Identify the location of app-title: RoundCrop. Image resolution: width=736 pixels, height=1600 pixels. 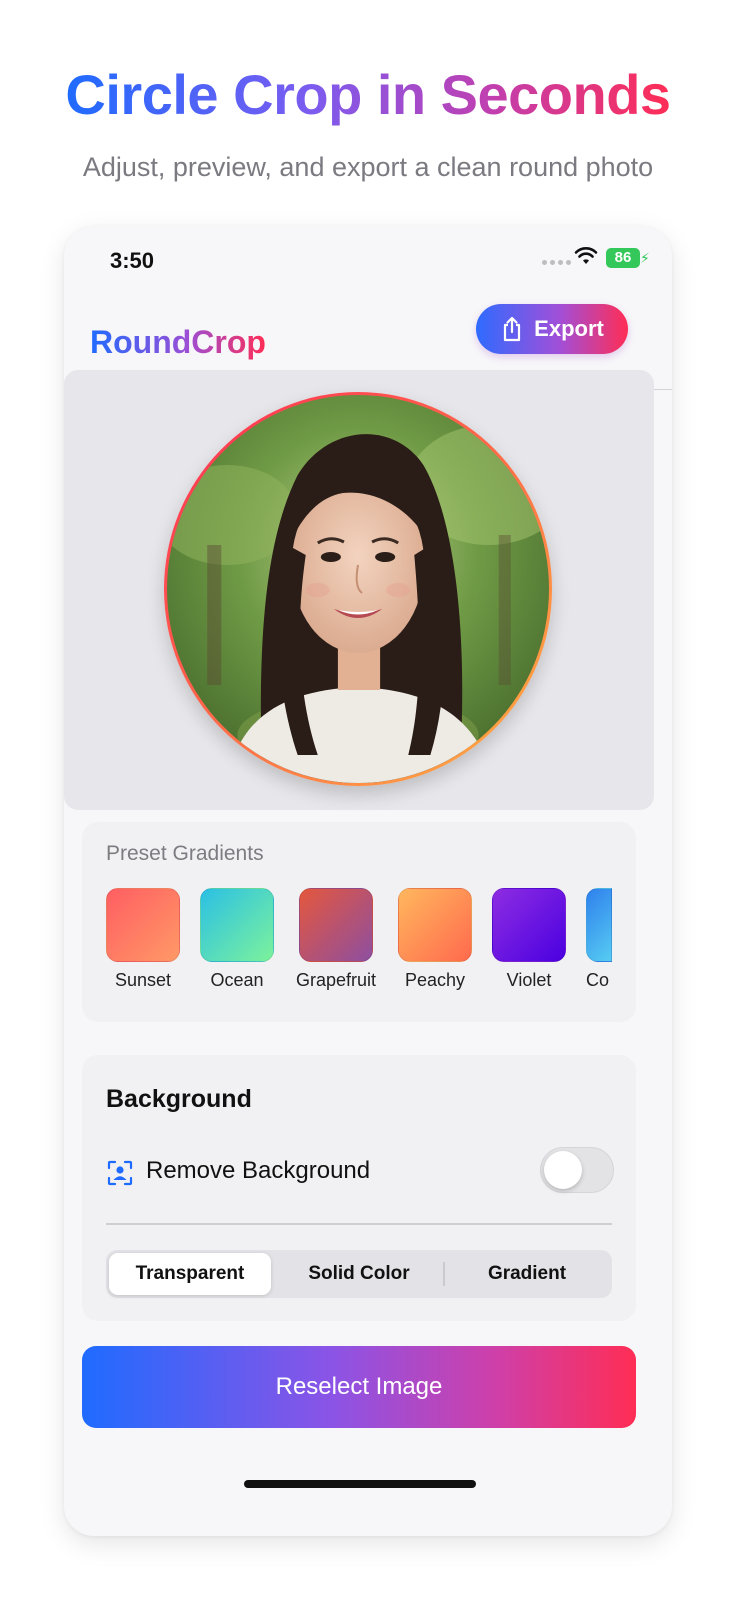
(178, 342).